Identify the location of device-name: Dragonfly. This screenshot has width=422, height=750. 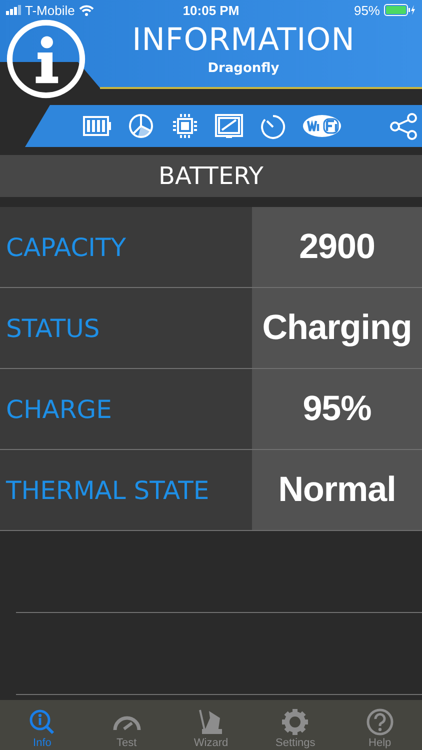
(244, 68).